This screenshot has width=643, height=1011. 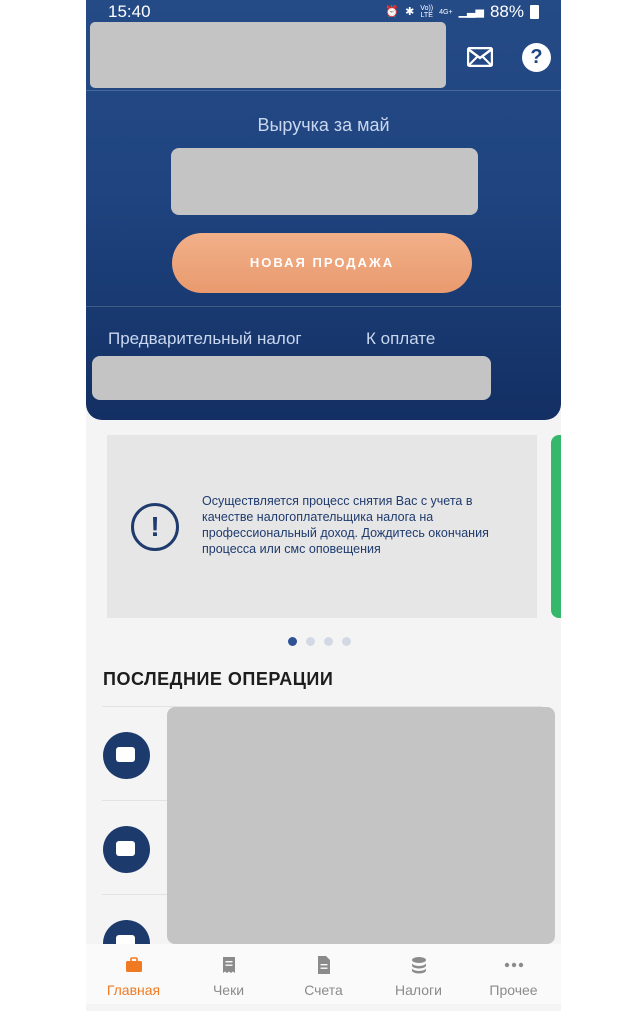 What do you see at coordinates (133, 990) in the screenshot?
I see `nav-label: Главная` at bounding box center [133, 990].